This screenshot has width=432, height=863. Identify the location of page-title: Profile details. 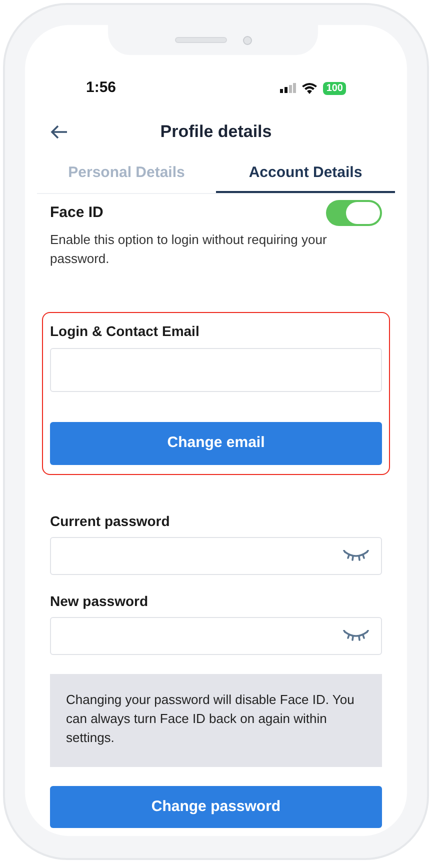
(216, 132).